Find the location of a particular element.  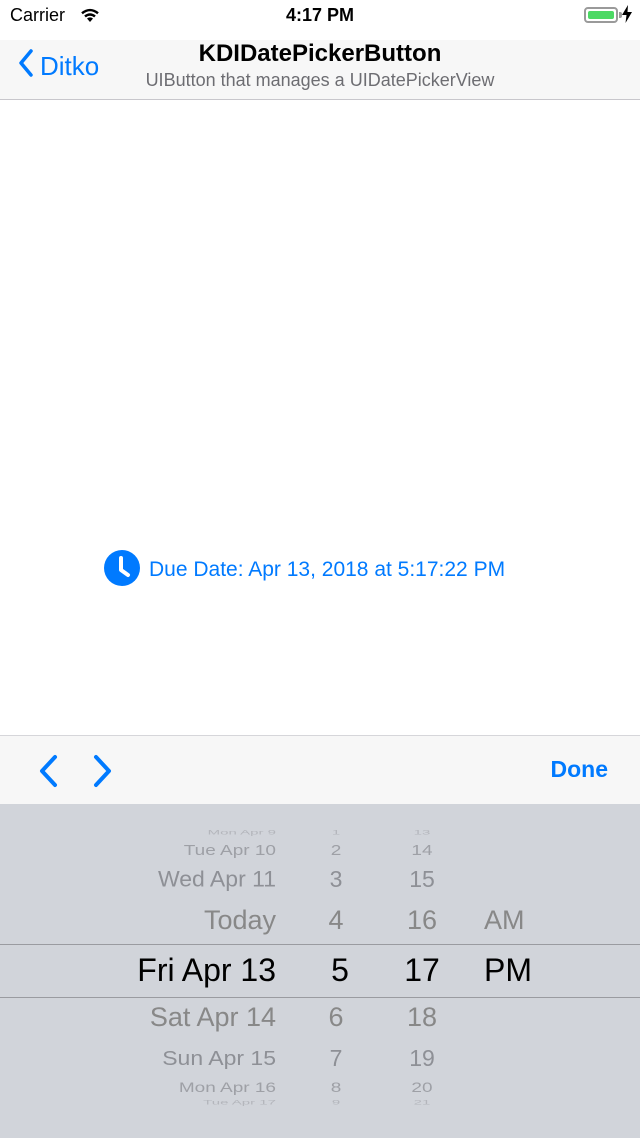

picker-minute-row: 14 is located at coordinates (421, 851).